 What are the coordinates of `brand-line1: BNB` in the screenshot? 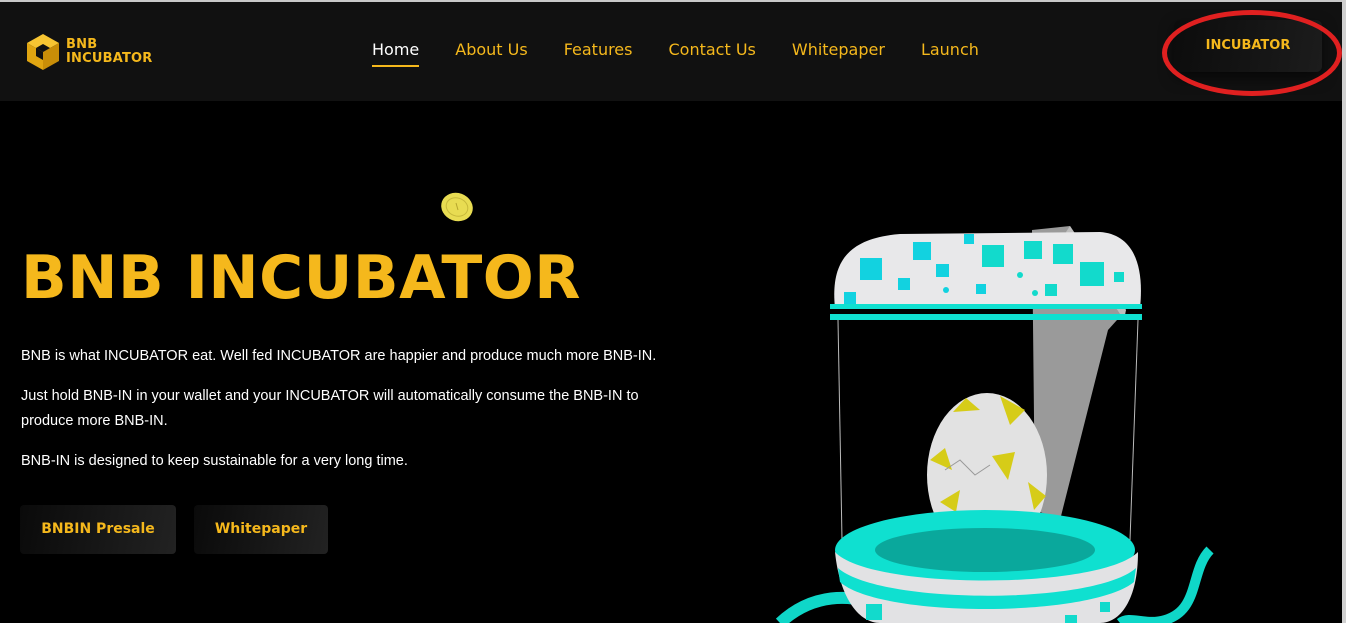 It's located at (82, 44).